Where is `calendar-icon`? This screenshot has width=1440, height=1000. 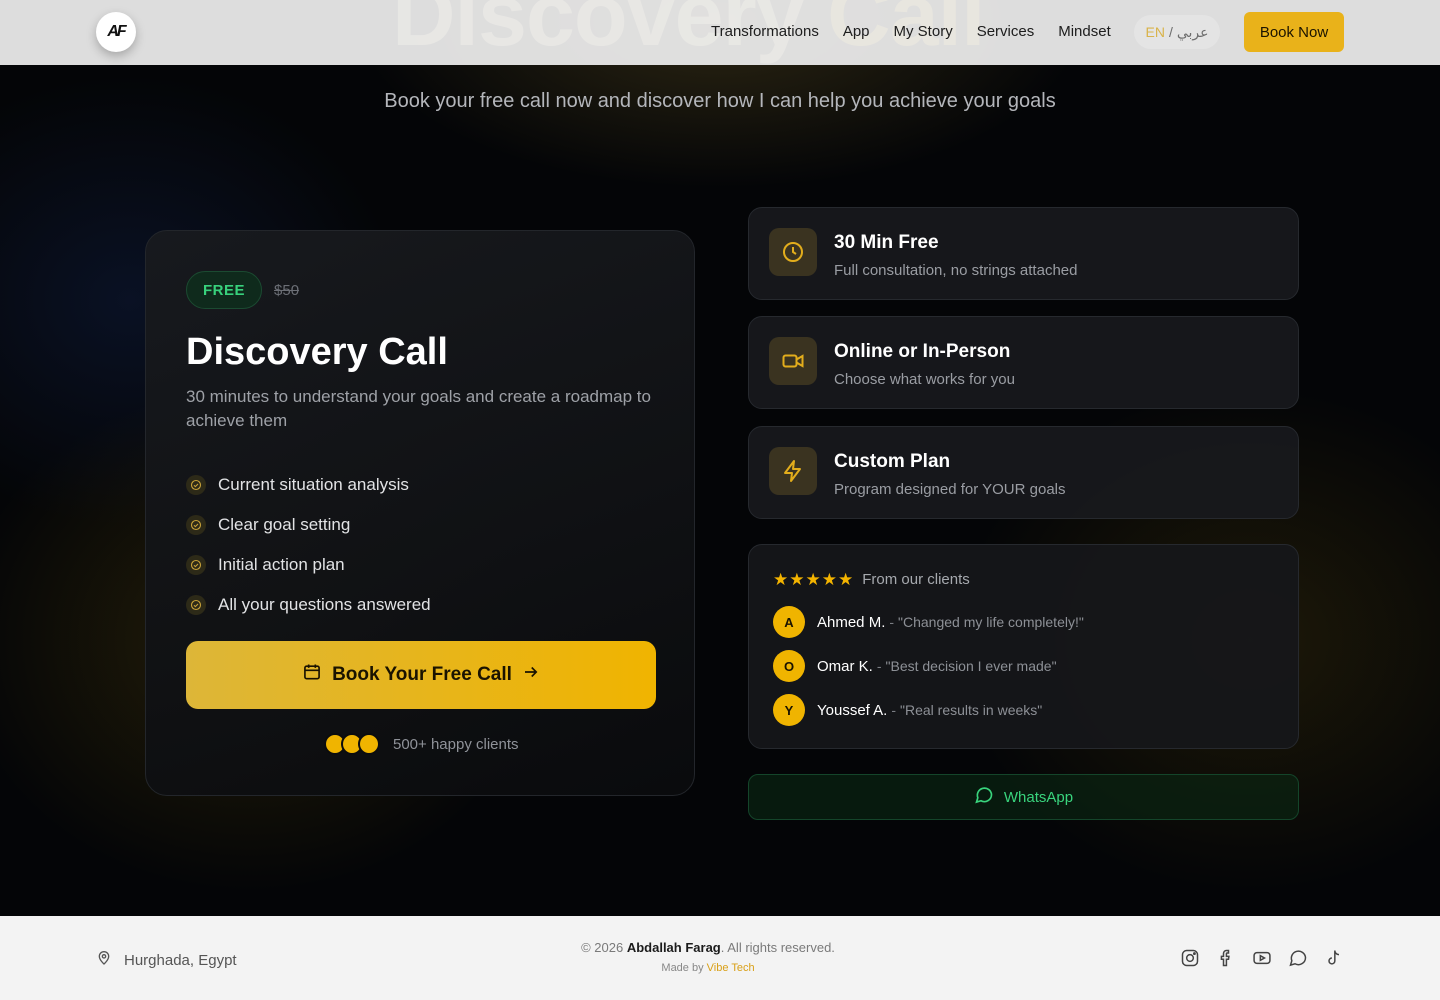 calendar-icon is located at coordinates (312, 675).